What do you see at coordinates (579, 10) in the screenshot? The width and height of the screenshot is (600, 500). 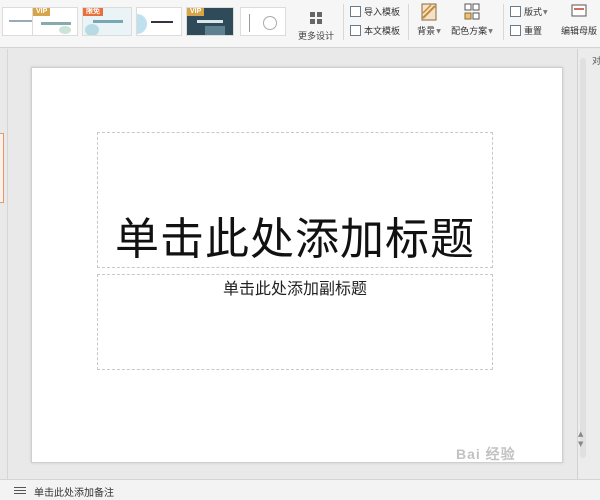 I see `slide-master-icon` at bounding box center [579, 10].